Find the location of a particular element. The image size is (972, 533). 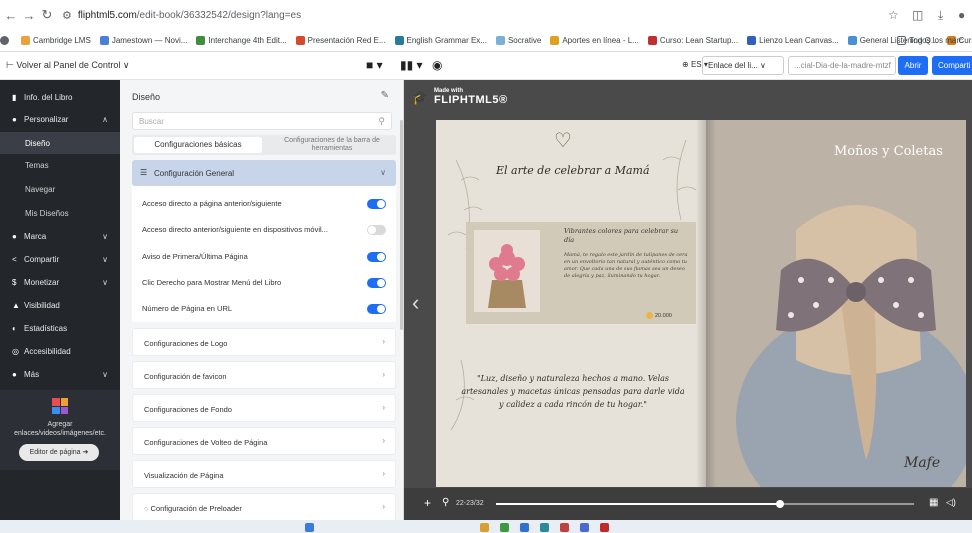

page-slider is located at coordinates (705, 504).